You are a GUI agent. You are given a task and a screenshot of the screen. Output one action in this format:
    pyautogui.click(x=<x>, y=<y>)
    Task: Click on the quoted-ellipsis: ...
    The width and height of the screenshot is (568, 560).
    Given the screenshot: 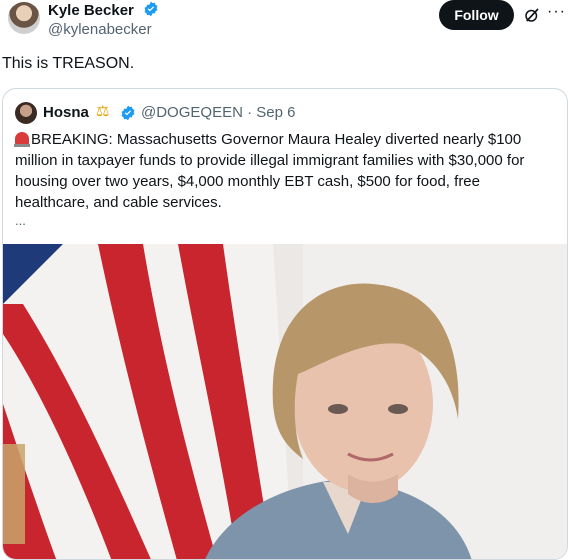 What is the action you would take?
    pyautogui.click(x=20, y=220)
    